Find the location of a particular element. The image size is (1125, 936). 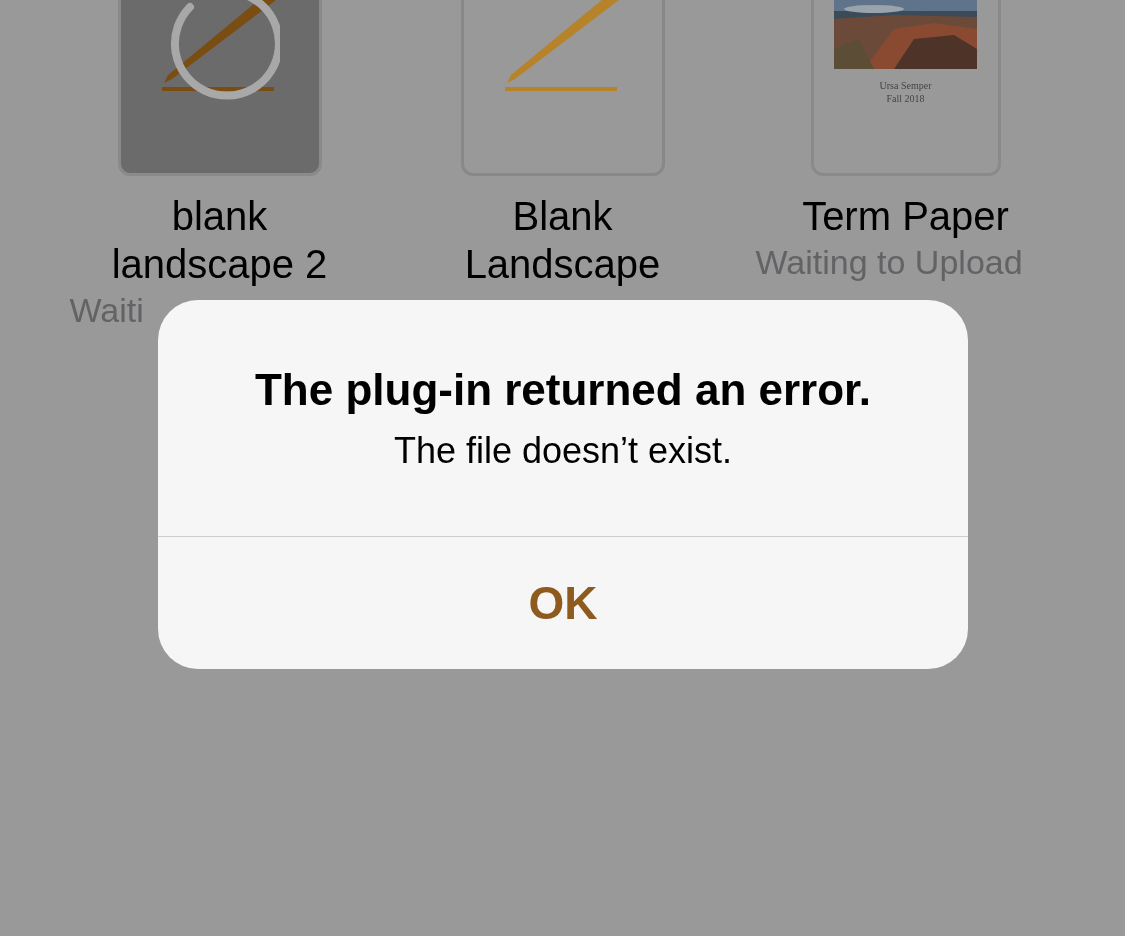

page-text: Ursa Semper is located at coordinates (905, 85).